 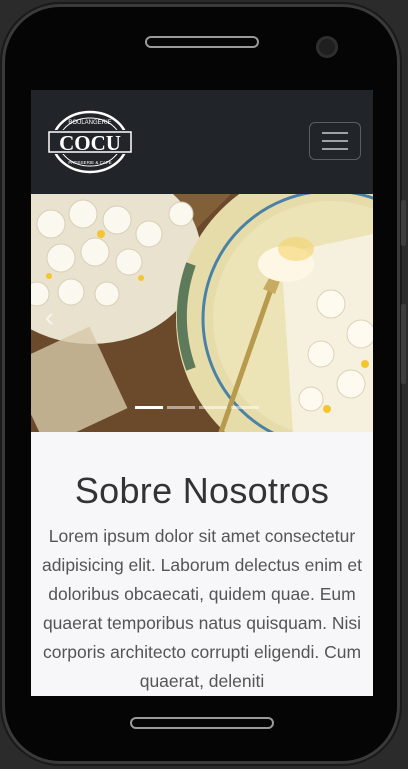 I want to click on speaker-grille, so click(x=202, y=42).